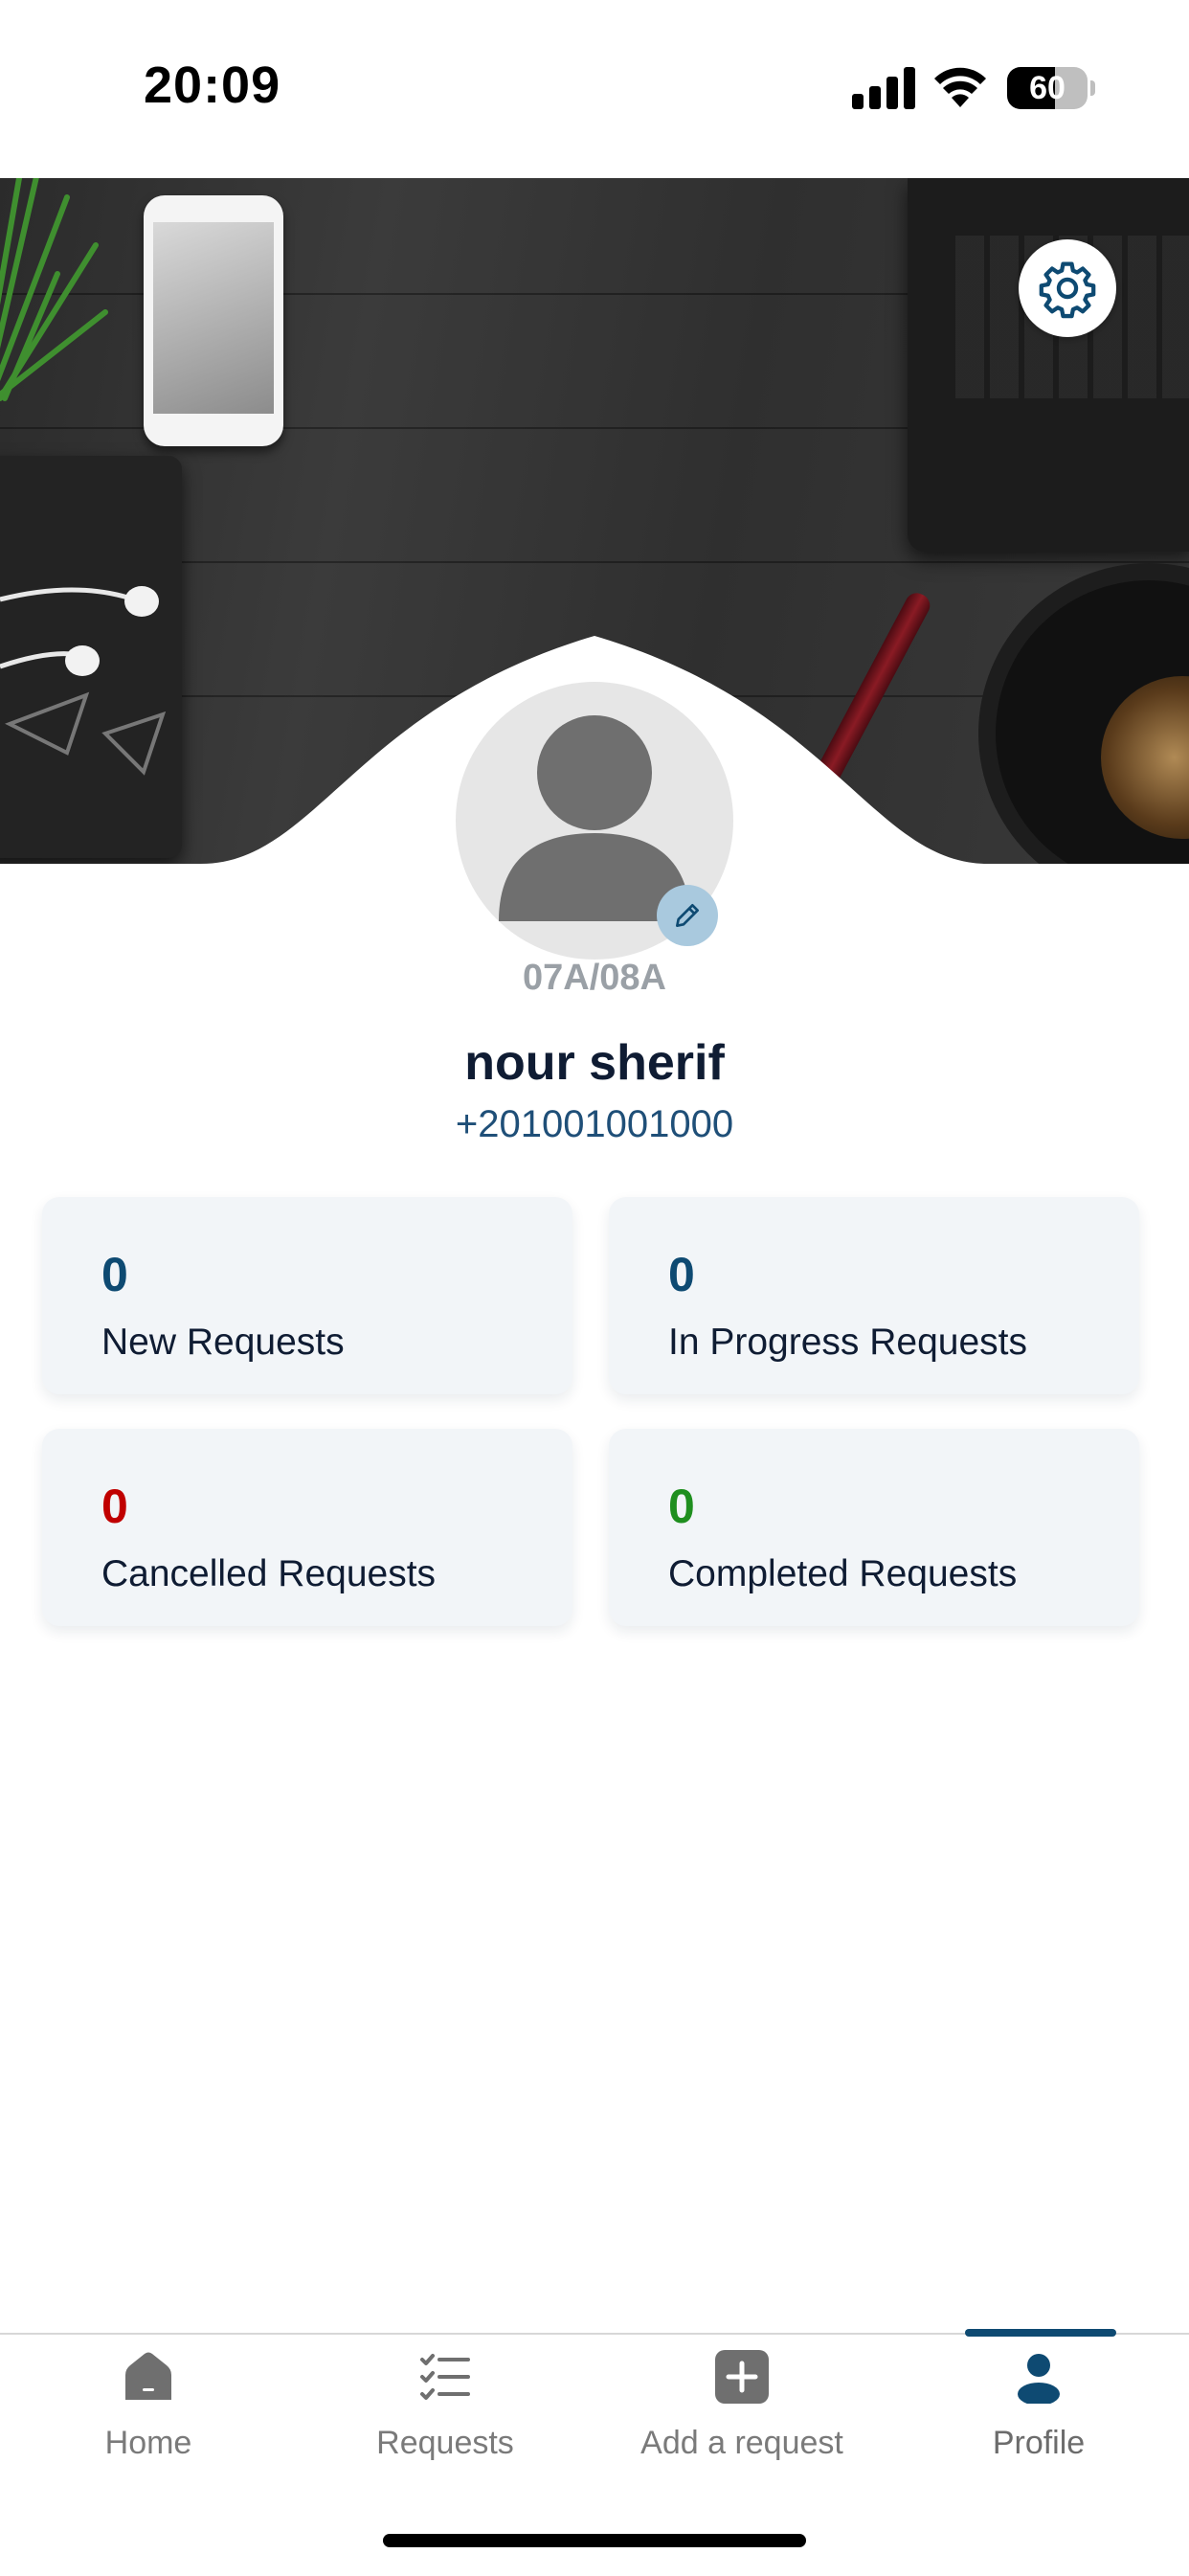  Describe the element at coordinates (742, 2377) in the screenshot. I see `plus-square-icon` at that location.